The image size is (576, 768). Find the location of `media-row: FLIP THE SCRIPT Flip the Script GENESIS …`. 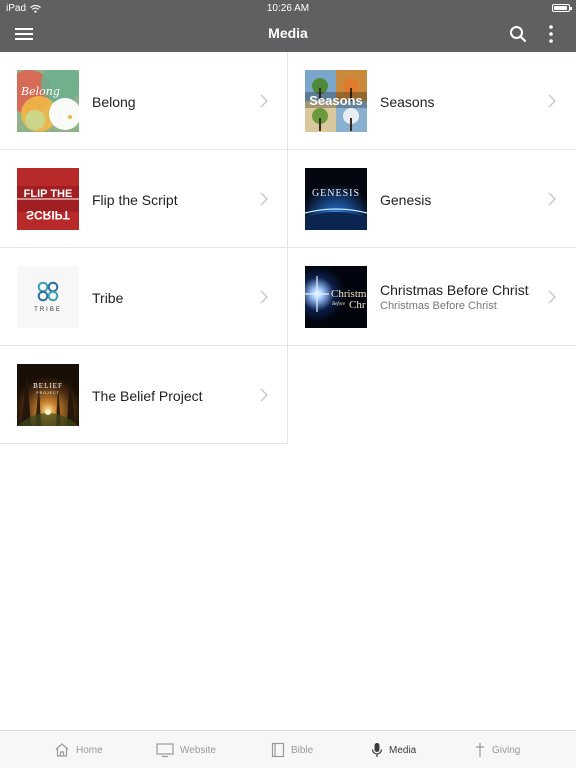

media-row: FLIP THE SCRIPT Flip the Script GENESIS … is located at coordinates (288, 199).